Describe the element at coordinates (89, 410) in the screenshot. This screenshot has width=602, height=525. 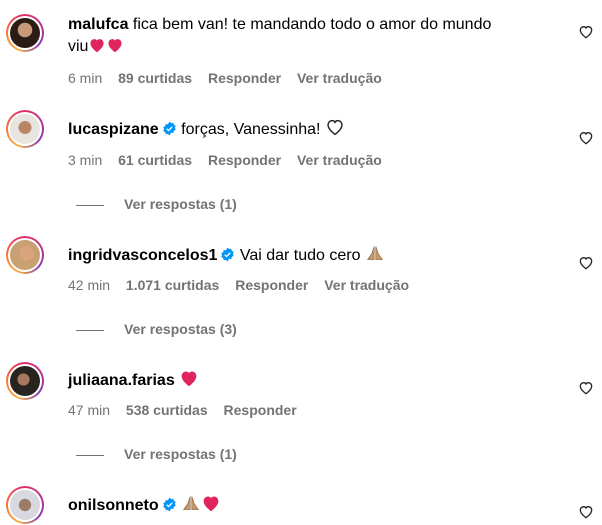
I see `comment-time: 47 min` at that location.